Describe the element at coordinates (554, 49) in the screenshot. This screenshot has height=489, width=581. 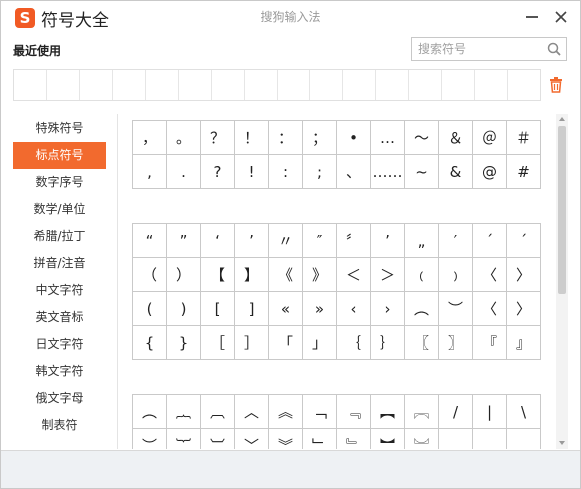
I see `search-icon` at that location.